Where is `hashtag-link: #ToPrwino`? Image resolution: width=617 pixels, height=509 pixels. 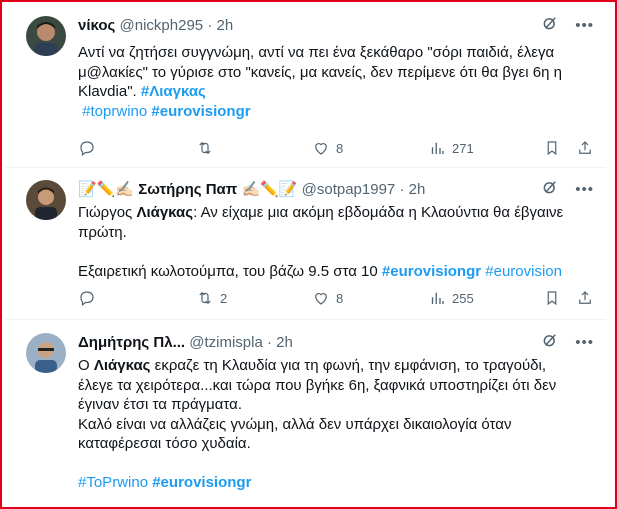
hashtag-link: #ToPrwino is located at coordinates (113, 482).